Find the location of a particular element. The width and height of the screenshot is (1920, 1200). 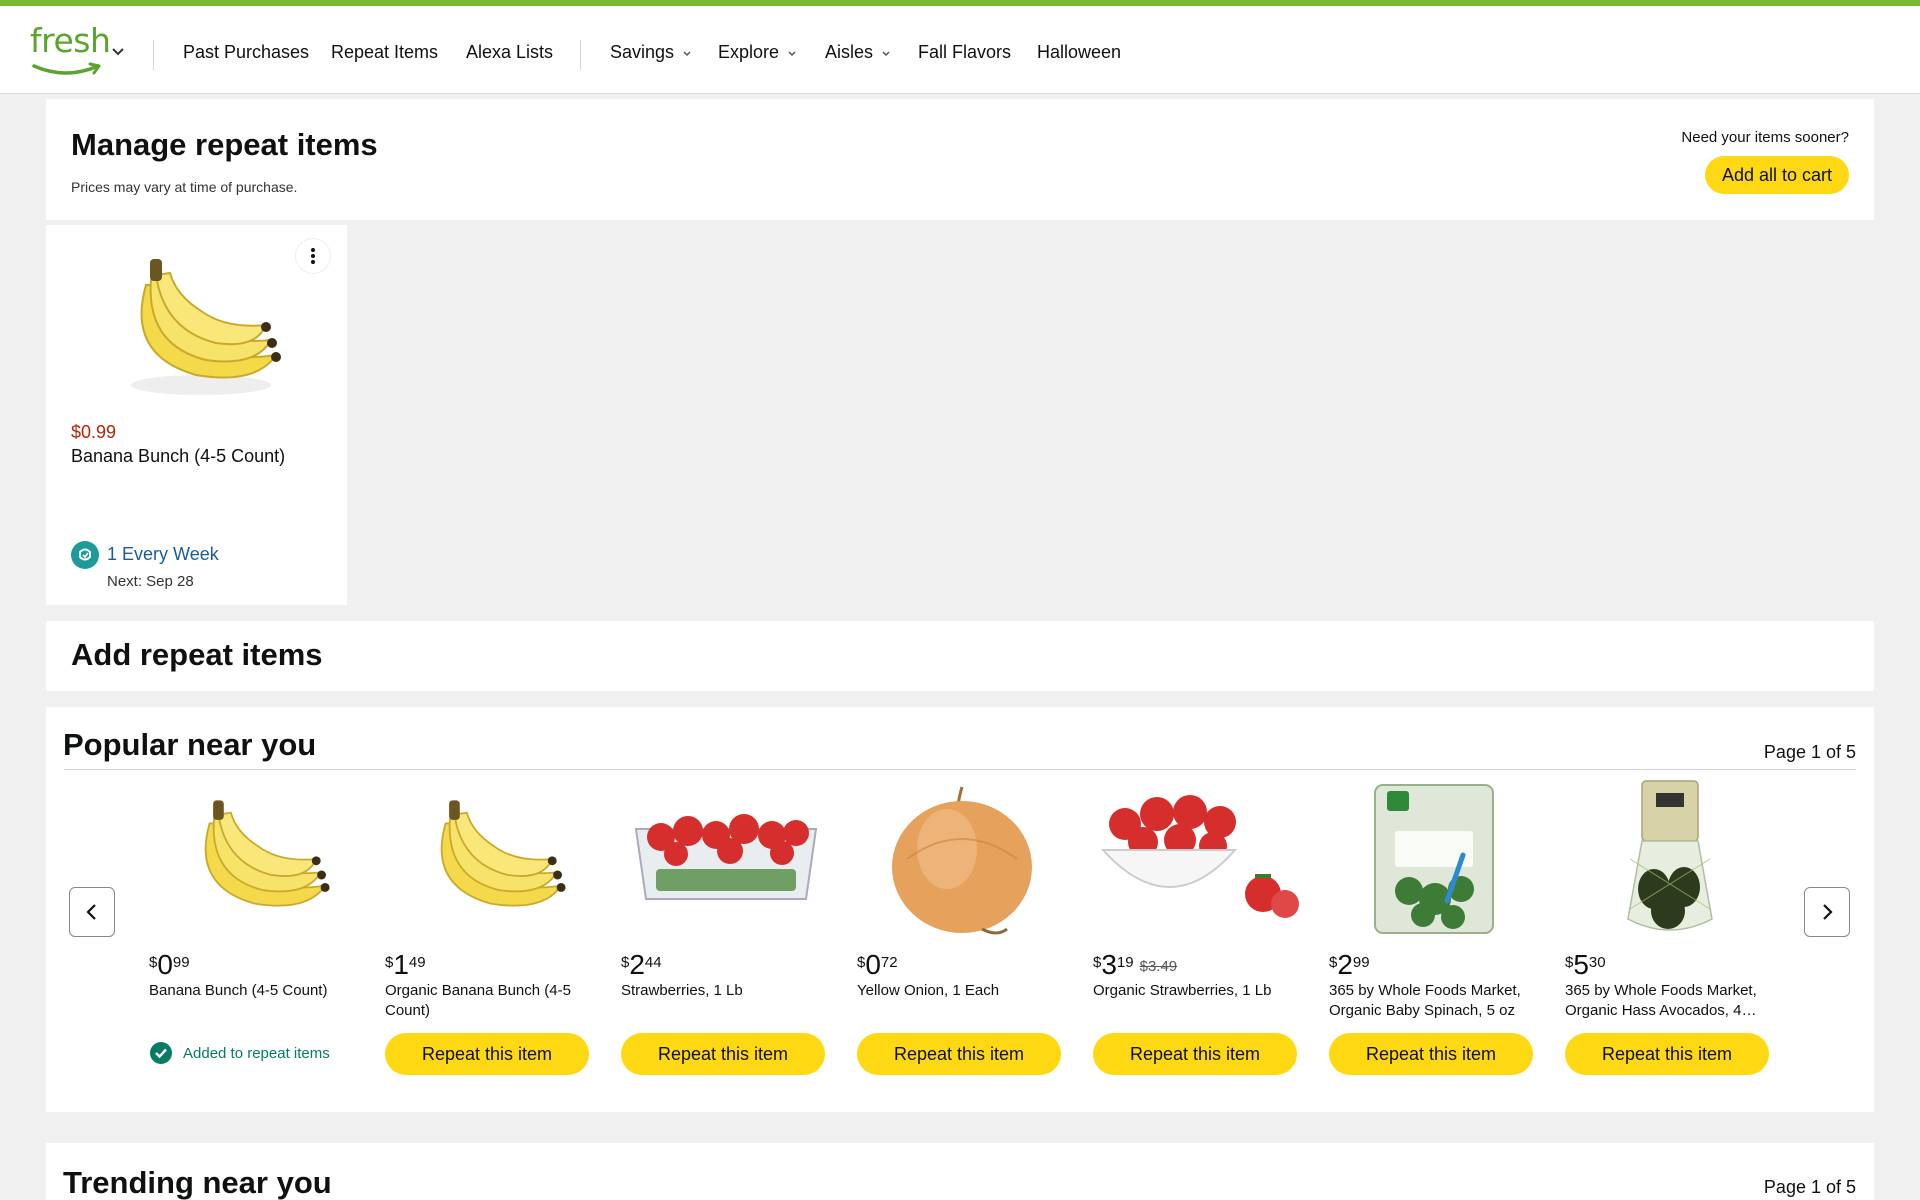

product-name: Yellow Onion, 1 Each is located at coordinates (962, 1001).